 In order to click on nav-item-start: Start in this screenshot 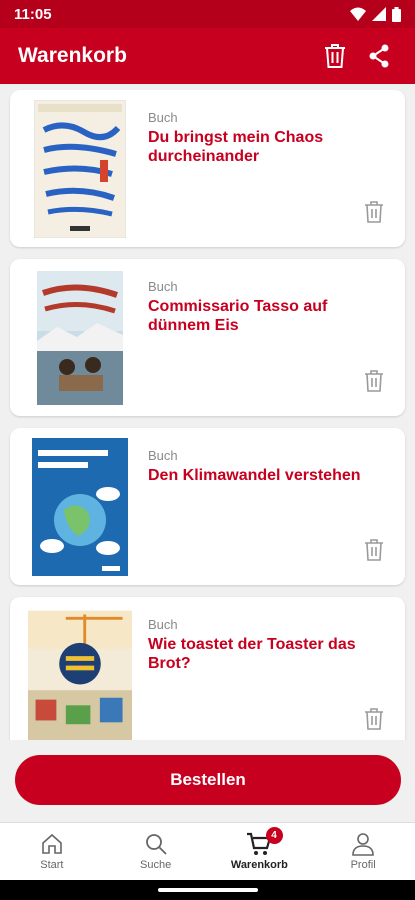, I will do `click(52, 851)`.